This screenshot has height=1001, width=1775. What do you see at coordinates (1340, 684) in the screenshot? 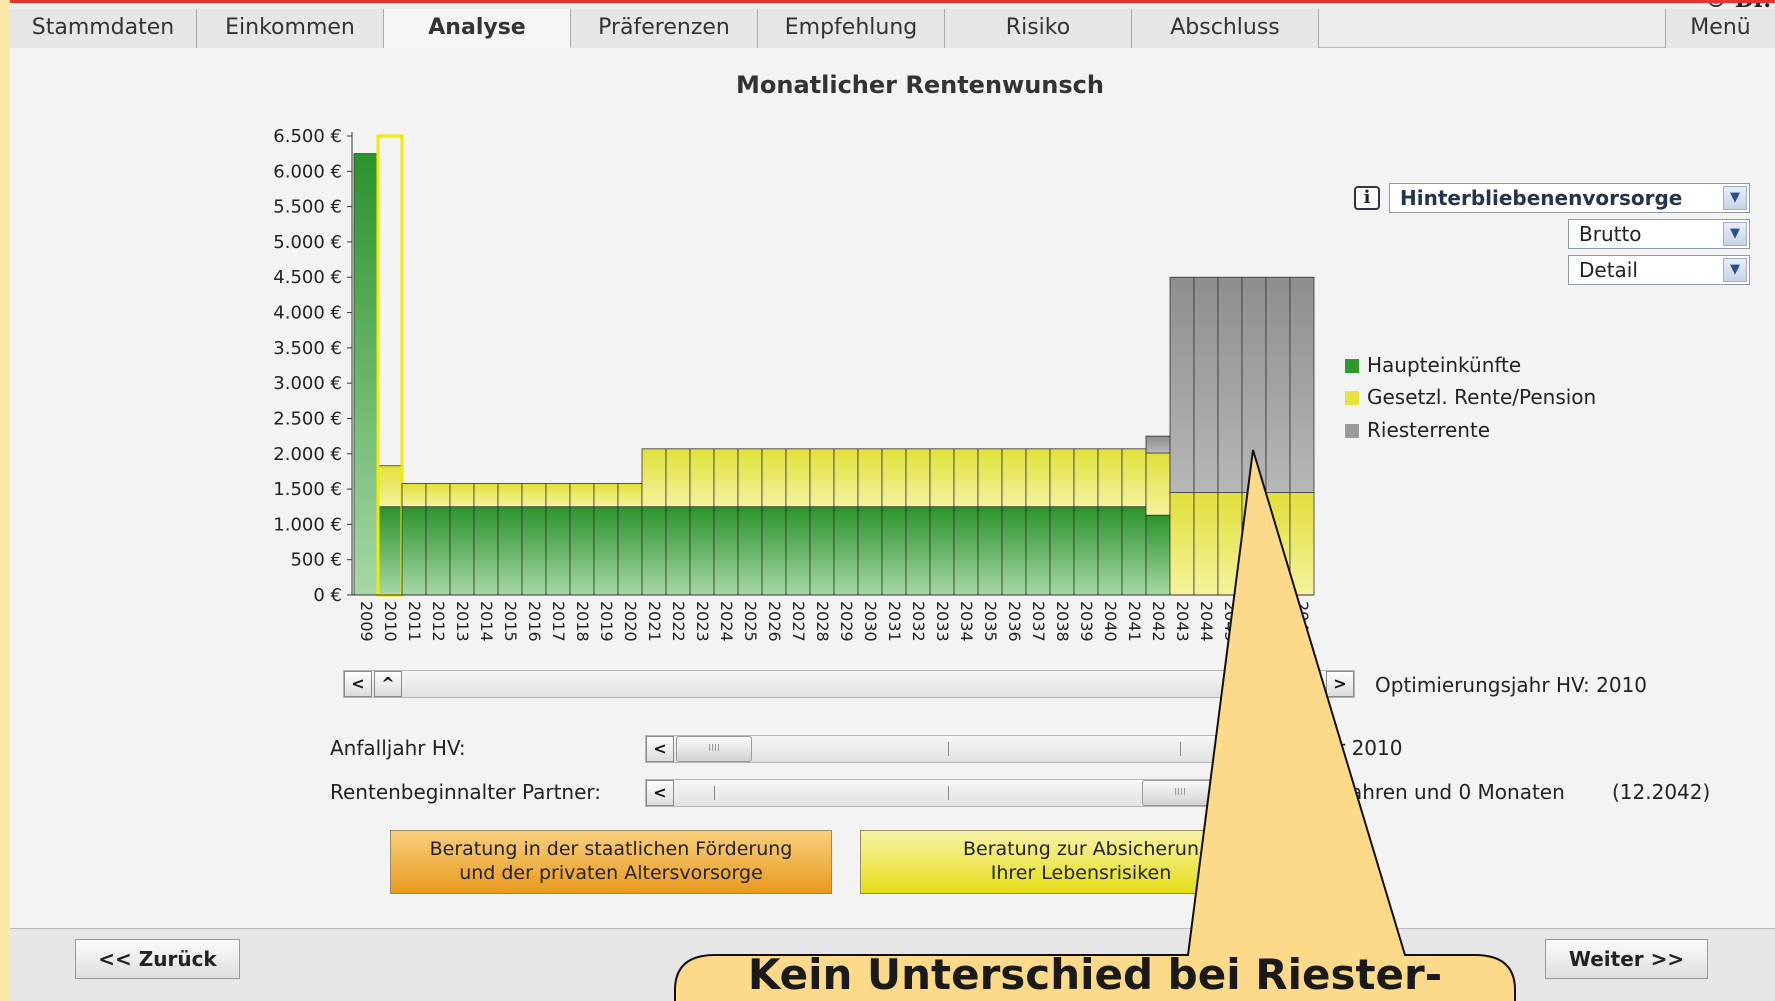
I see `scroll-right-icon: >` at bounding box center [1340, 684].